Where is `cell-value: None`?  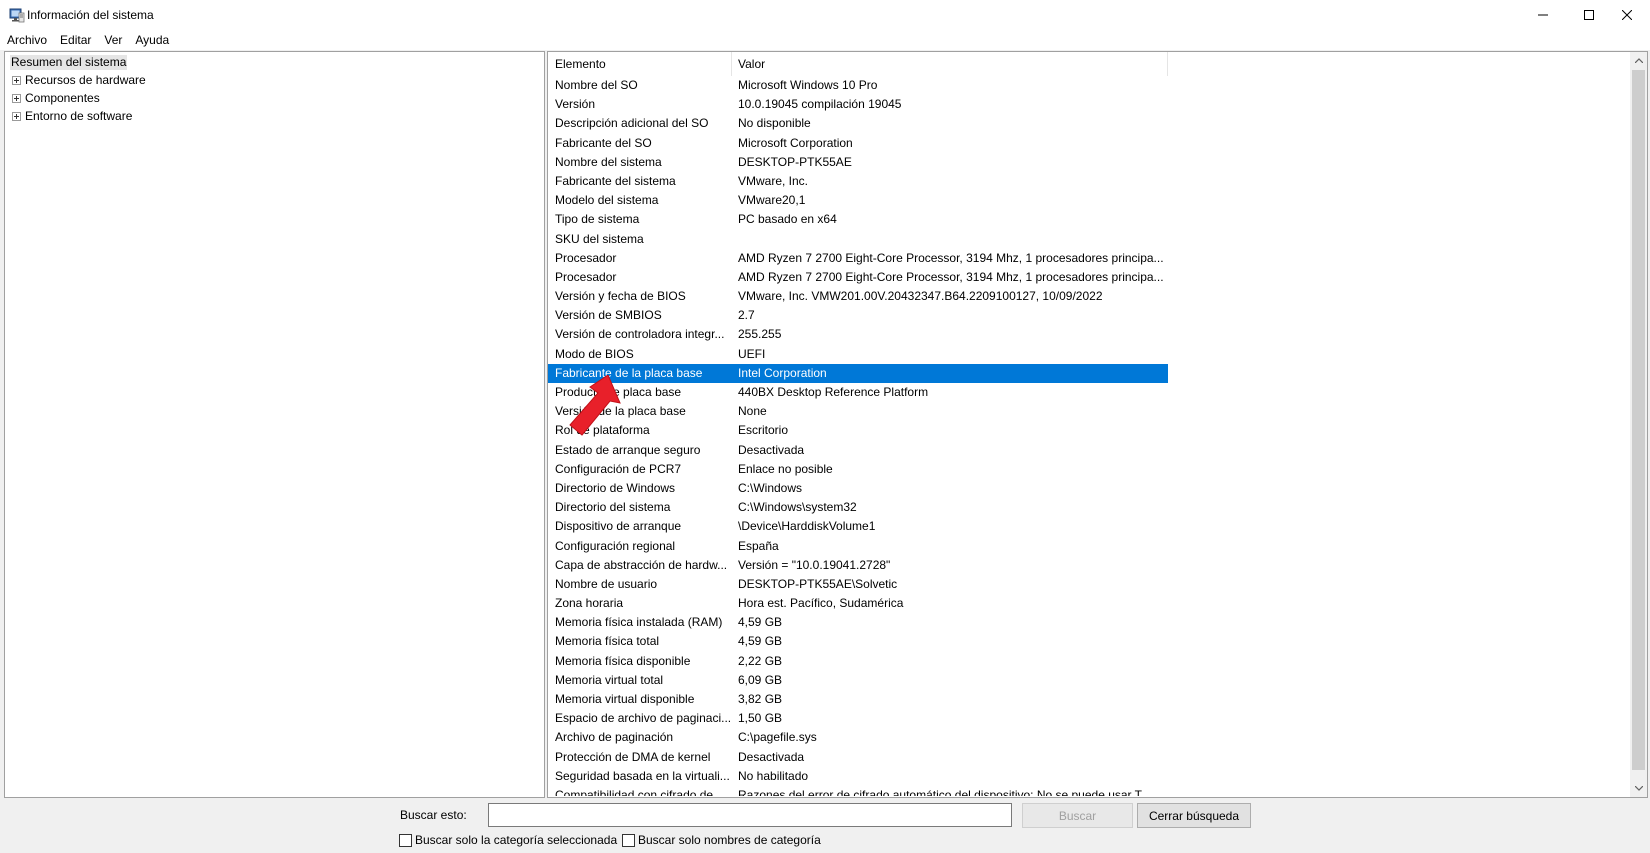 cell-value: None is located at coordinates (752, 411).